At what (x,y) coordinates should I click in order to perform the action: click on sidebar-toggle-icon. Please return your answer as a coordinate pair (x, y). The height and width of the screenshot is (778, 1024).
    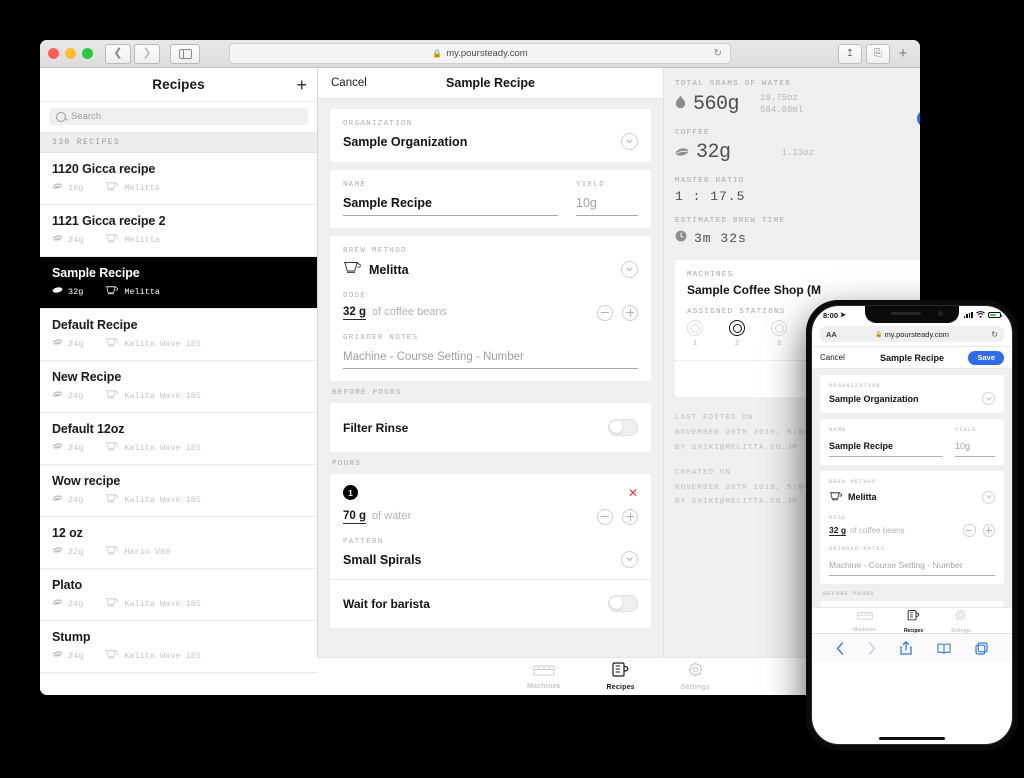
    Looking at the image, I should click on (185, 53).